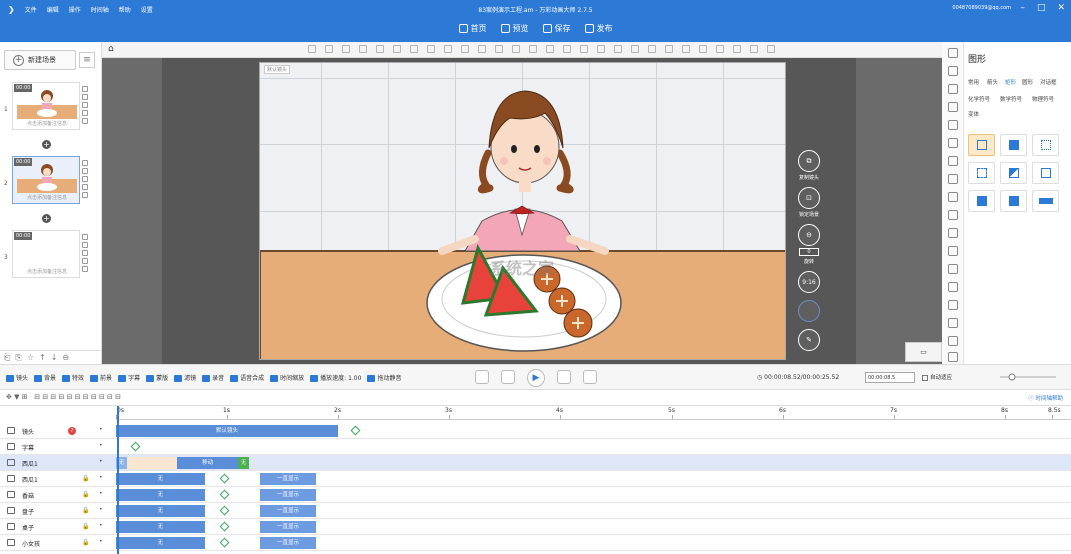 This screenshot has width=1071, height=554. Describe the element at coordinates (101, 377) in the screenshot. I see `tl-foreground: 前景` at that location.